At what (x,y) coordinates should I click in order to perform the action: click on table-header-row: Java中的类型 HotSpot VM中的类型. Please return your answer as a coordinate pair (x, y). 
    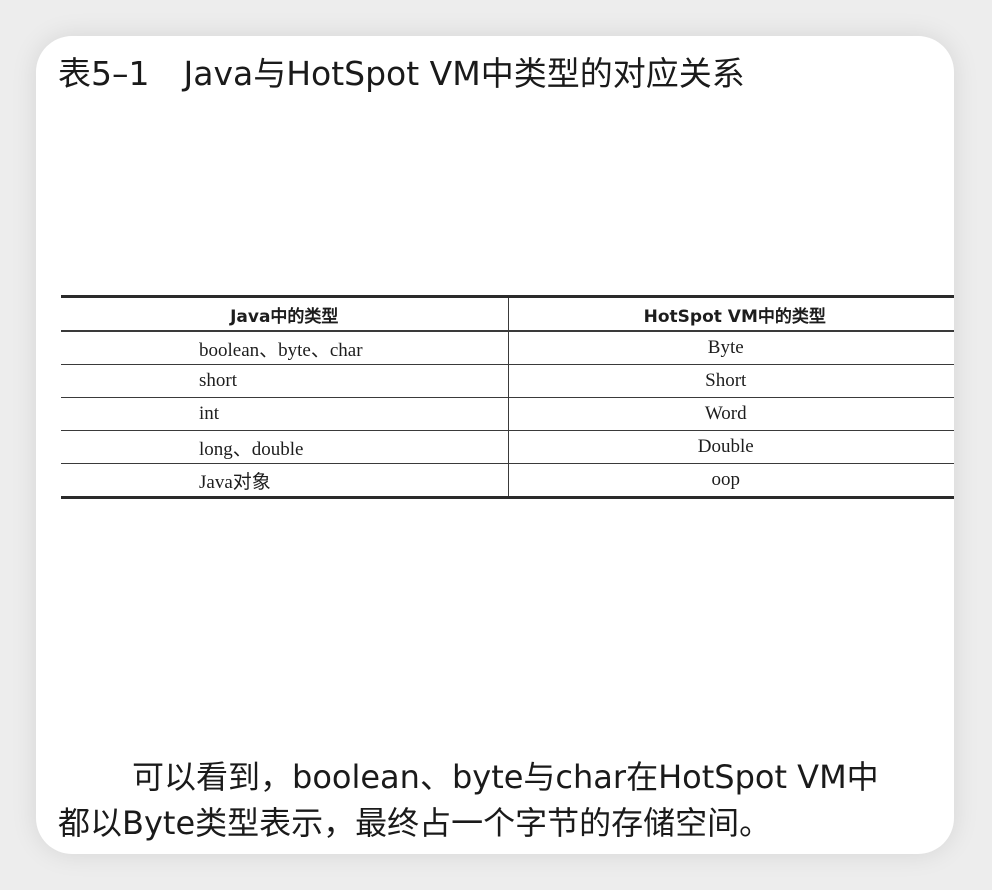
    Looking at the image, I should click on (507, 313).